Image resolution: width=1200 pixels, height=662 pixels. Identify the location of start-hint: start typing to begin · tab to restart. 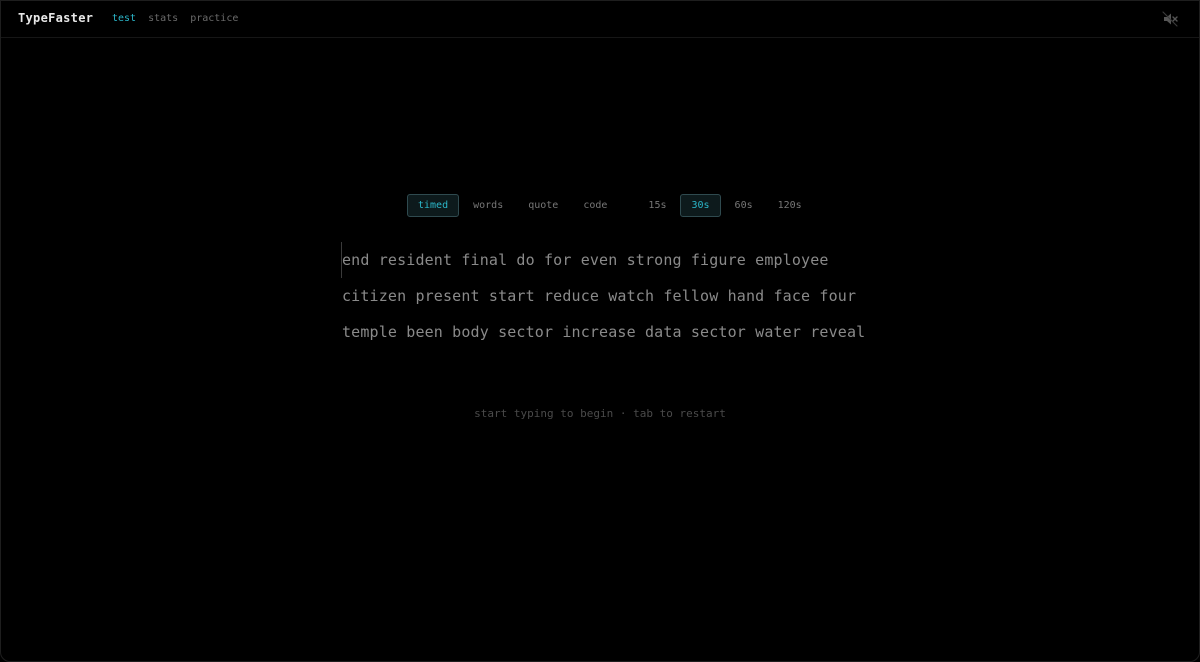
(600, 413).